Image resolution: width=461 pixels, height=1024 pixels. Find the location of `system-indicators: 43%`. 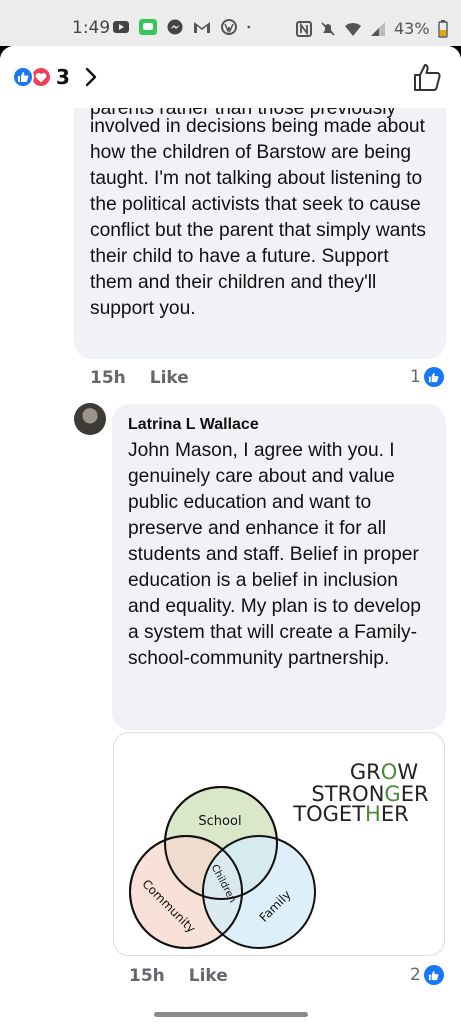

system-indicators: 43% is located at coordinates (372, 28).